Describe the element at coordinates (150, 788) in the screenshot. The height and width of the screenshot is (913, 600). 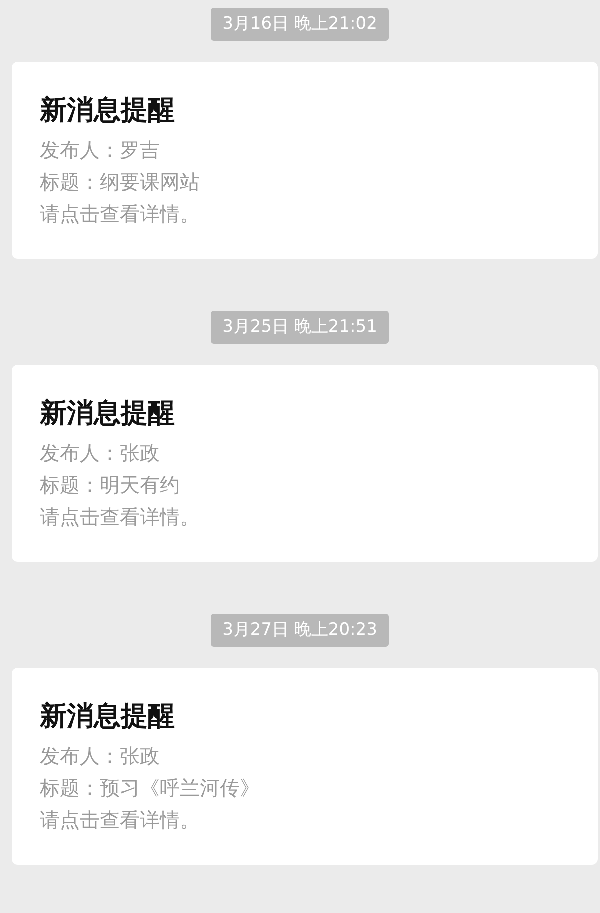
I see `message-line: 标题：预习《呼兰河传》` at that location.